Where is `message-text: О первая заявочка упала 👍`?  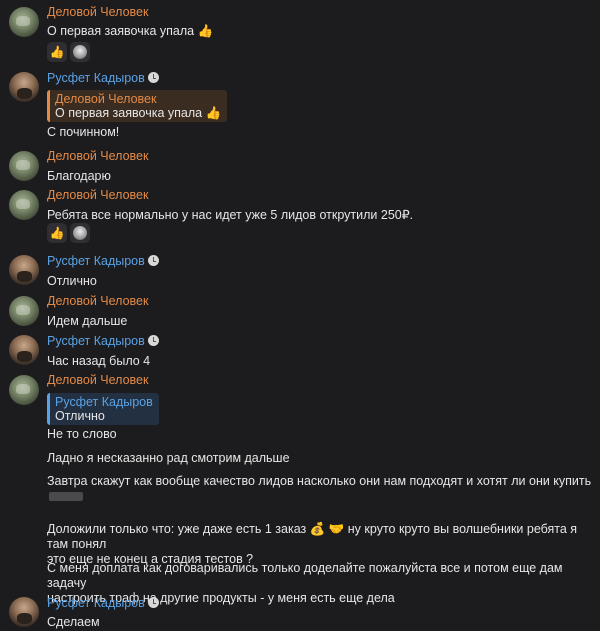 message-text: О первая заявочка упала 👍 is located at coordinates (130, 31).